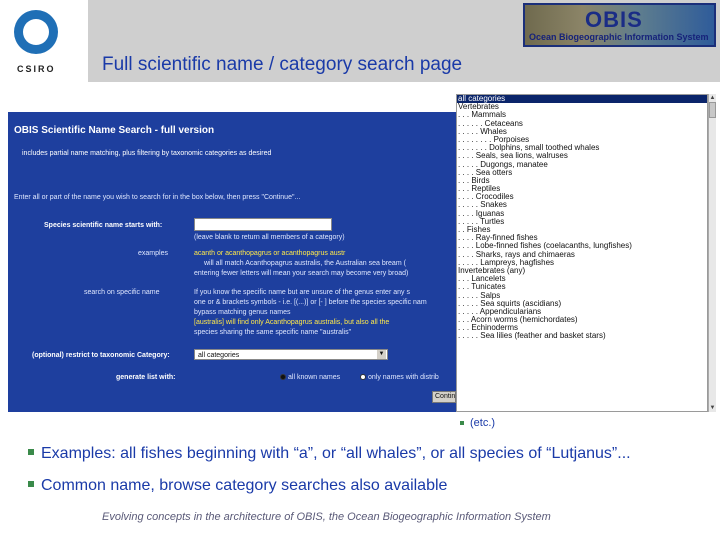  What do you see at coordinates (582, 205) in the screenshot?
I see `listbox-option: . . . . . Snakes` at bounding box center [582, 205].